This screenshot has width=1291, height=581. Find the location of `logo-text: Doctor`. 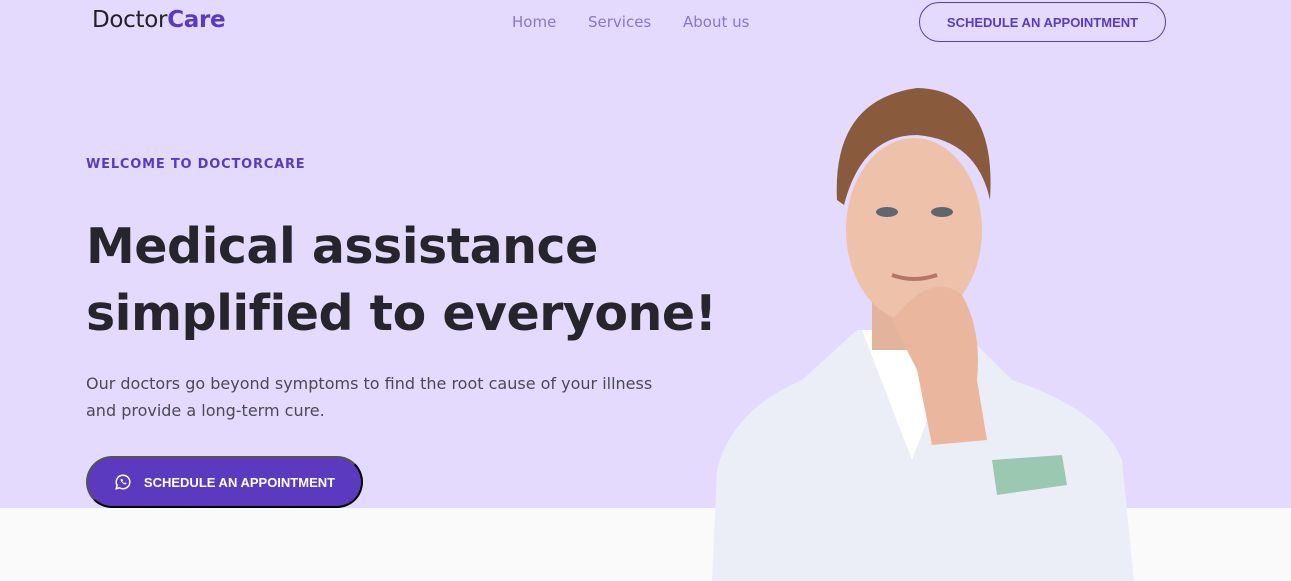

logo-text: Doctor is located at coordinates (130, 20).